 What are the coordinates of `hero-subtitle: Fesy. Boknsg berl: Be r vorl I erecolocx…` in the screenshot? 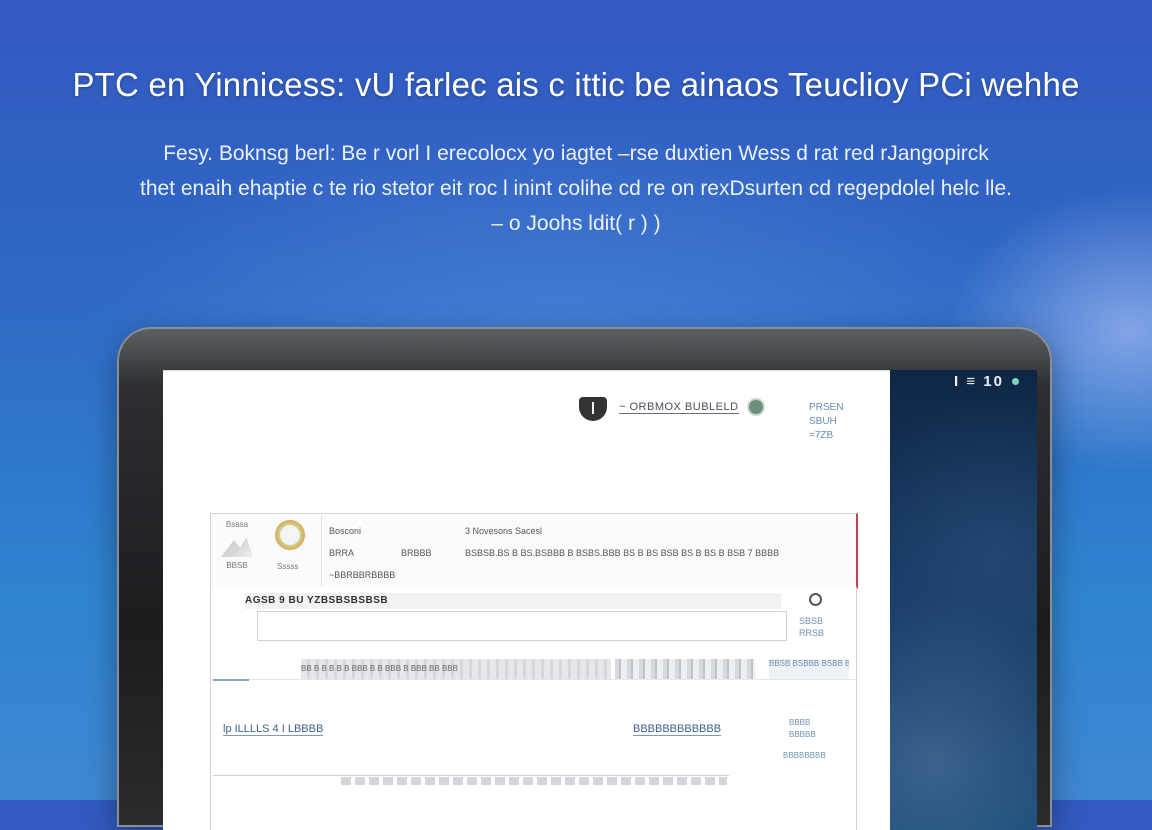 It's located at (576, 188).